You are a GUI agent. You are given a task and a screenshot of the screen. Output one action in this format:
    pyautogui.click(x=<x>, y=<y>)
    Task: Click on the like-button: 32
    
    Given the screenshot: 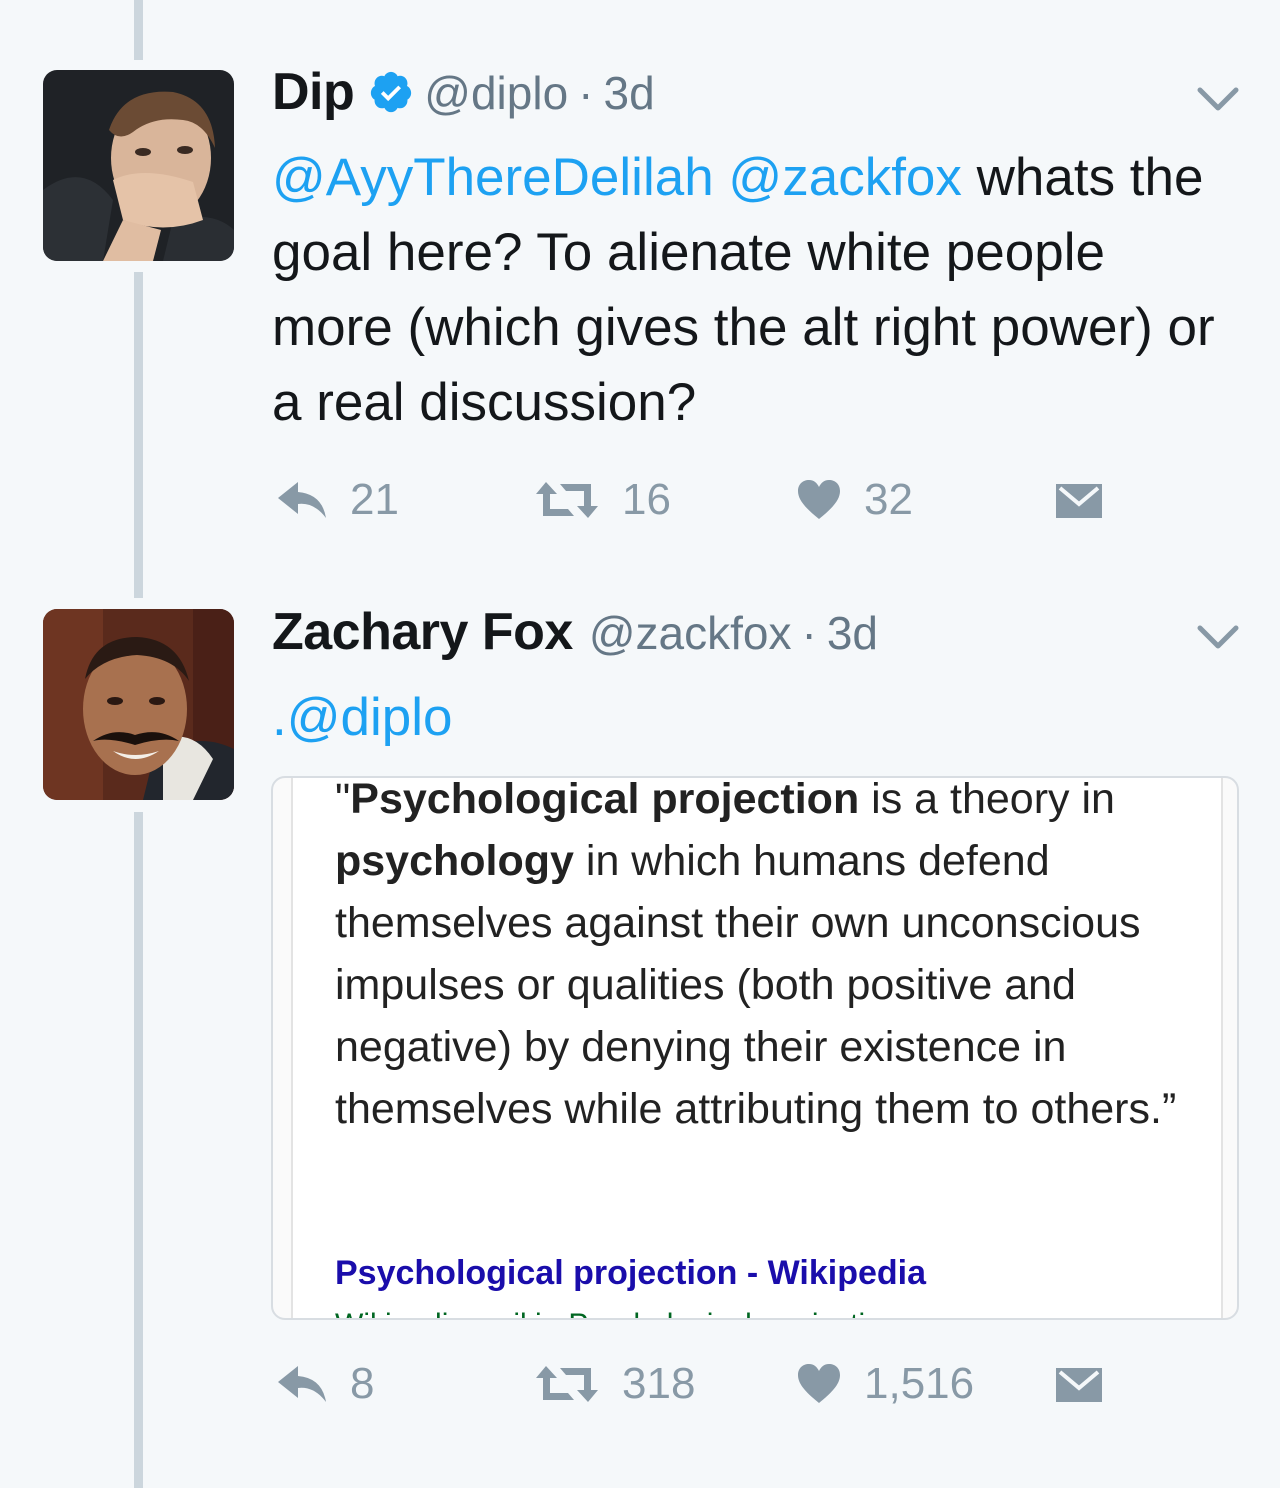 What is the action you would take?
    pyautogui.click(x=854, y=500)
    